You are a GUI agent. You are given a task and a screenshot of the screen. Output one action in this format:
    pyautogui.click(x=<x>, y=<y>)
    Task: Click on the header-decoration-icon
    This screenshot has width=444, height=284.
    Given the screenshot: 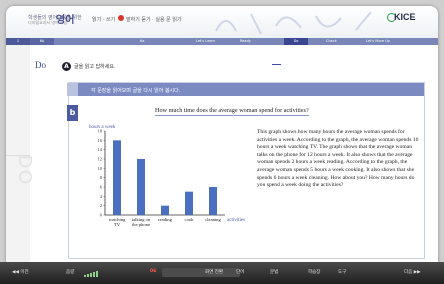 What is the action you would take?
    pyautogui.click(x=293, y=23)
    